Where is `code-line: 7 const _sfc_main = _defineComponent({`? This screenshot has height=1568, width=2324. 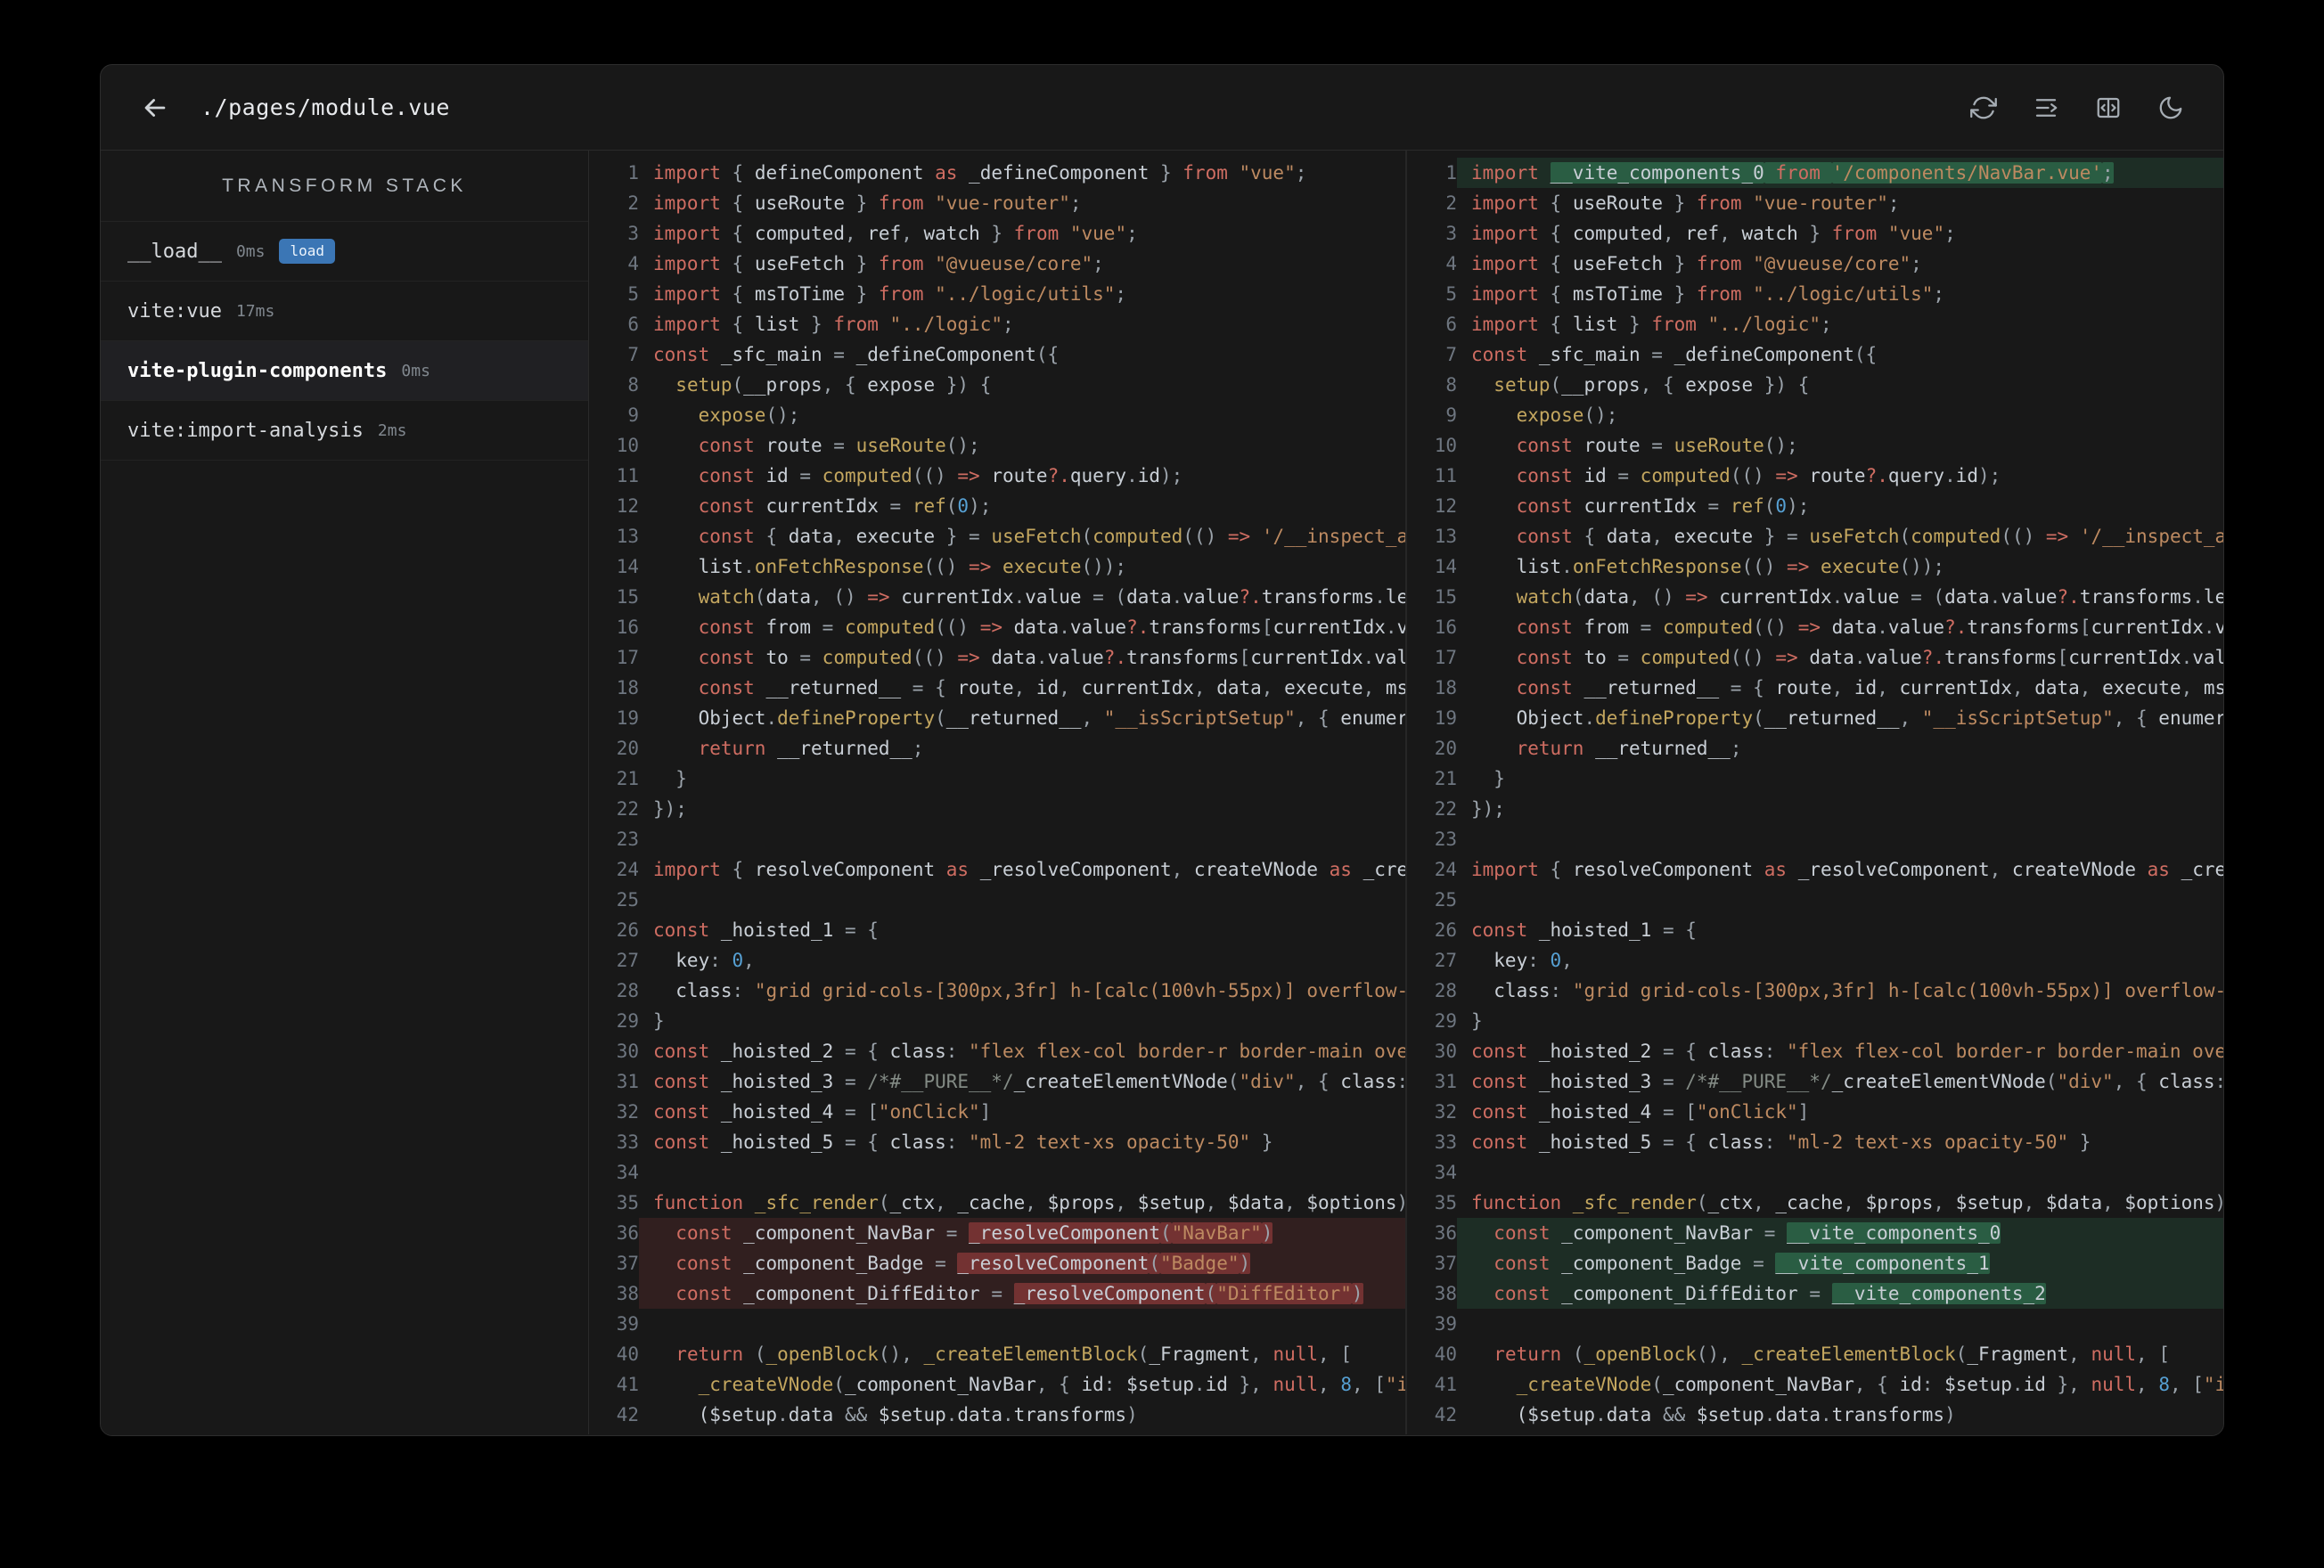 code-line: 7 const _sfc_main = _defineComponent({ is located at coordinates (1815, 354).